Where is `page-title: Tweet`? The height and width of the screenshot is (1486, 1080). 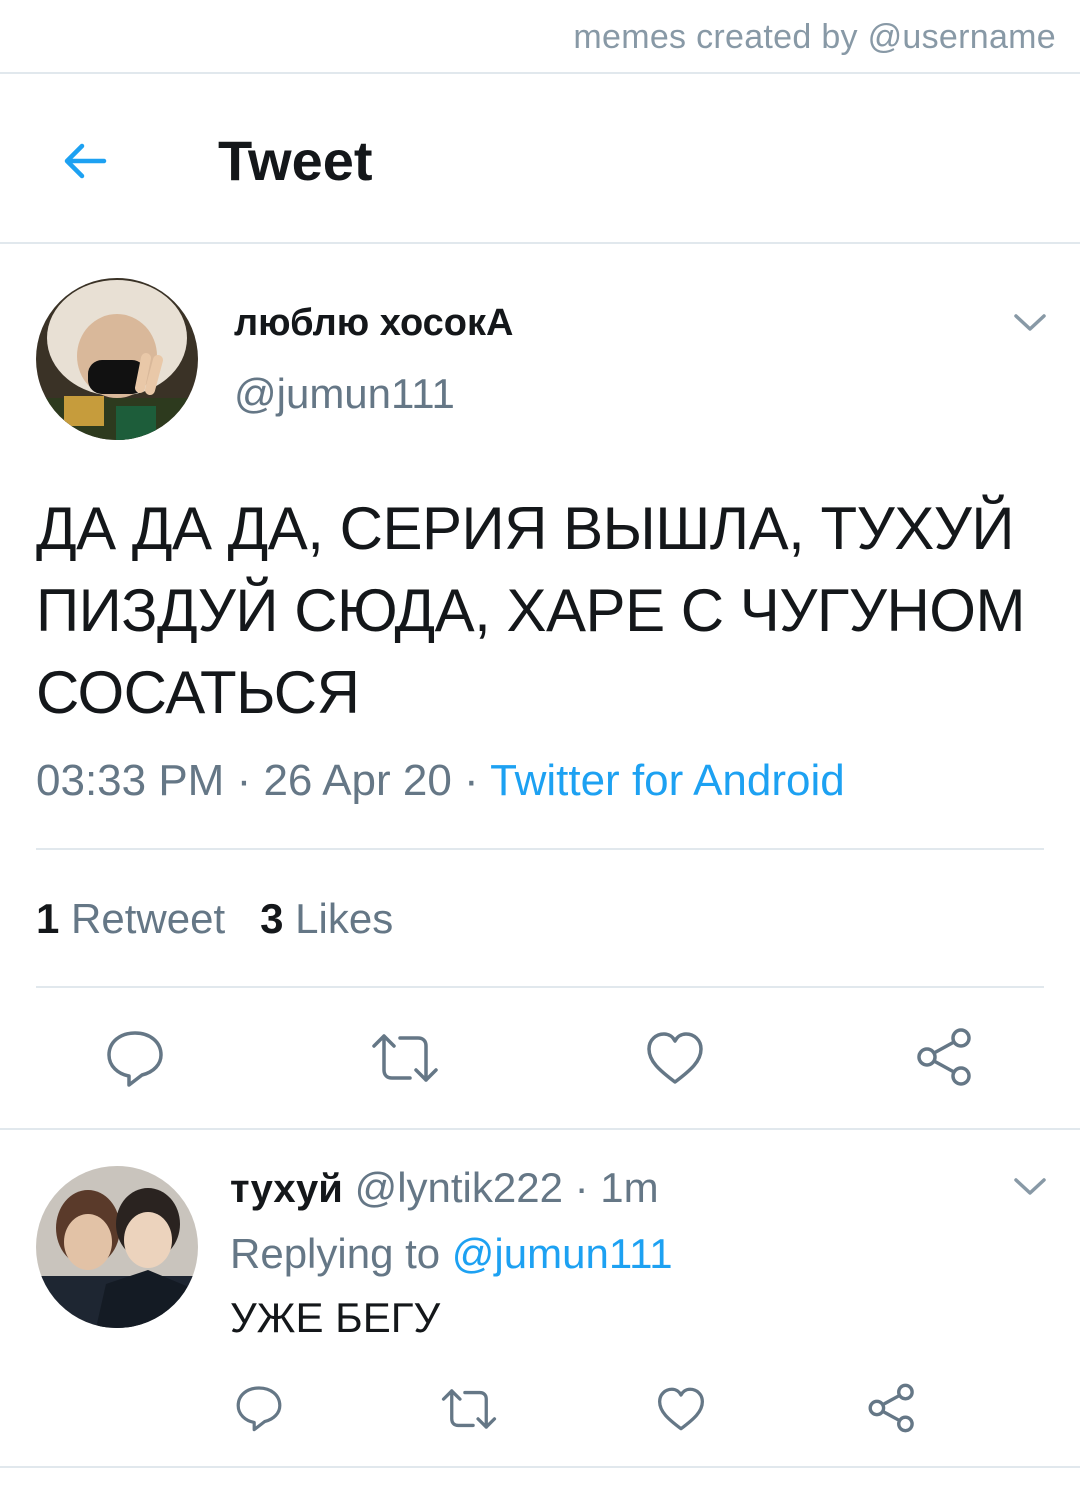 page-title: Tweet is located at coordinates (295, 160).